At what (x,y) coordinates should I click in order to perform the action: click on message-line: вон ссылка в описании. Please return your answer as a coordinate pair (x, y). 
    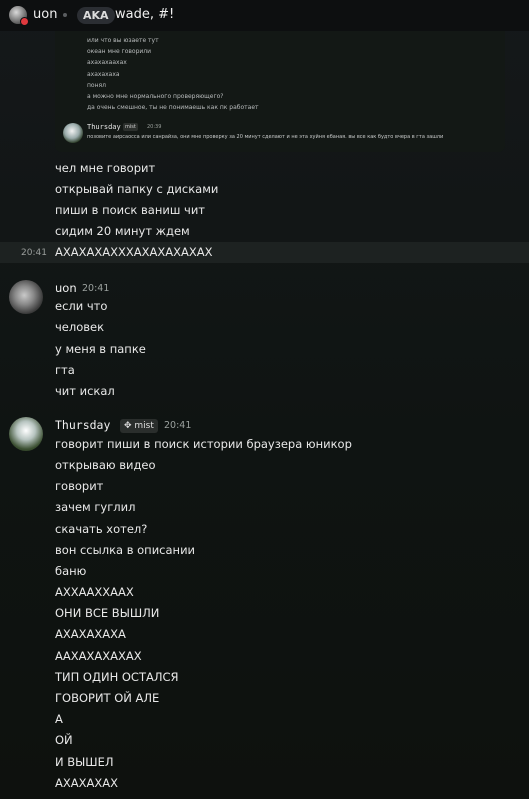
    Looking at the image, I should click on (125, 550).